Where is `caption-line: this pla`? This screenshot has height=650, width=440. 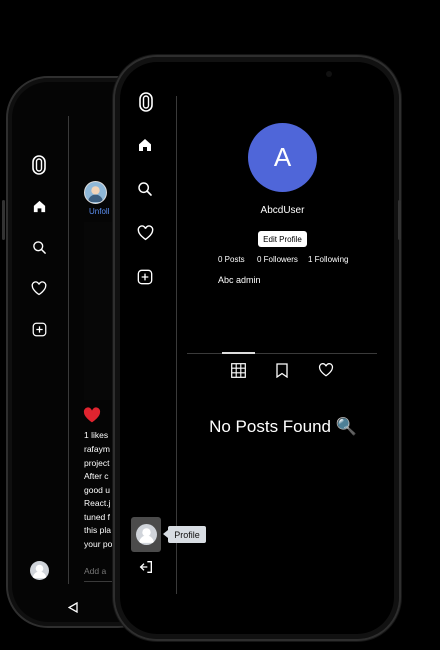 caption-line: this pla is located at coordinates (97, 530).